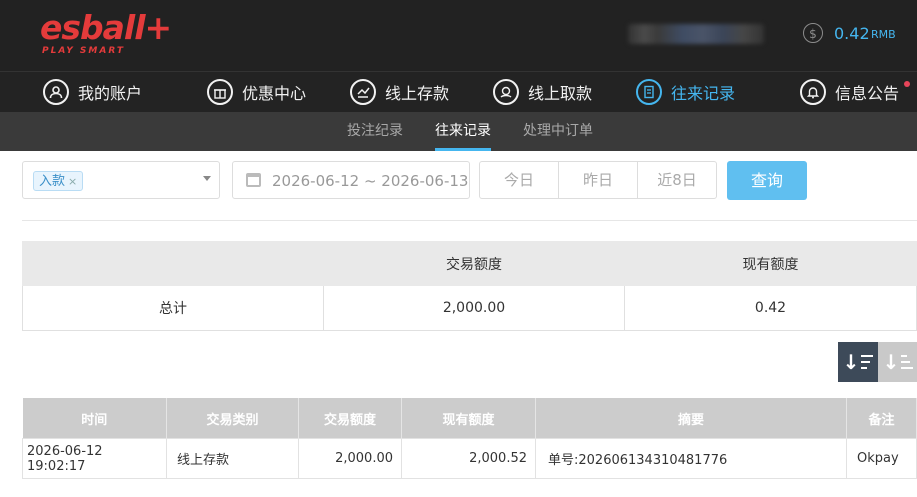  I want to click on nav-online-deposit: 线上存款, so click(399, 92).